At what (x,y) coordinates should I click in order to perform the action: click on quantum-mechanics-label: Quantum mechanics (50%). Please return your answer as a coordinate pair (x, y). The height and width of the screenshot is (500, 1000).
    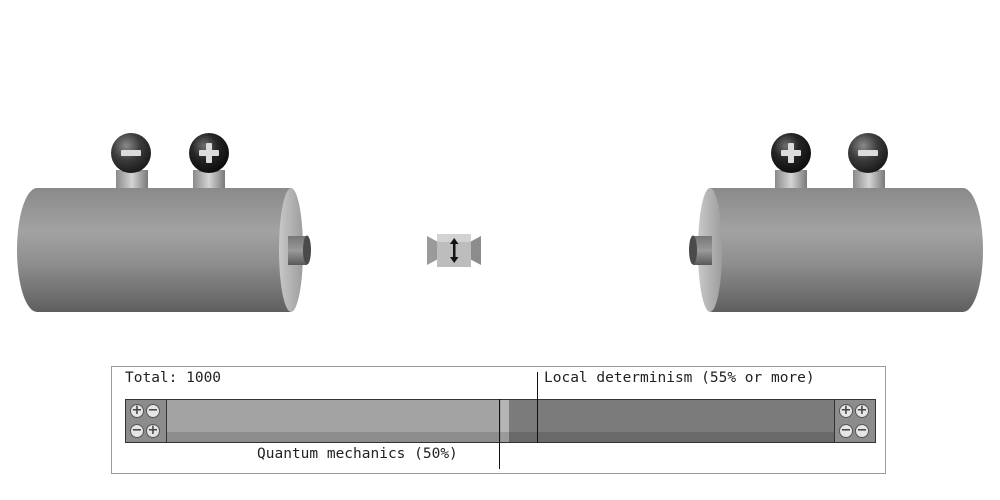
    Looking at the image, I should click on (357, 454).